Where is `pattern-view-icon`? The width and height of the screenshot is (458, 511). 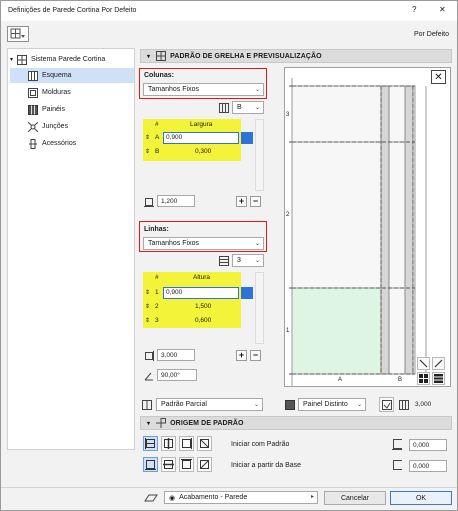
pattern-view-icon is located at coordinates (438, 378).